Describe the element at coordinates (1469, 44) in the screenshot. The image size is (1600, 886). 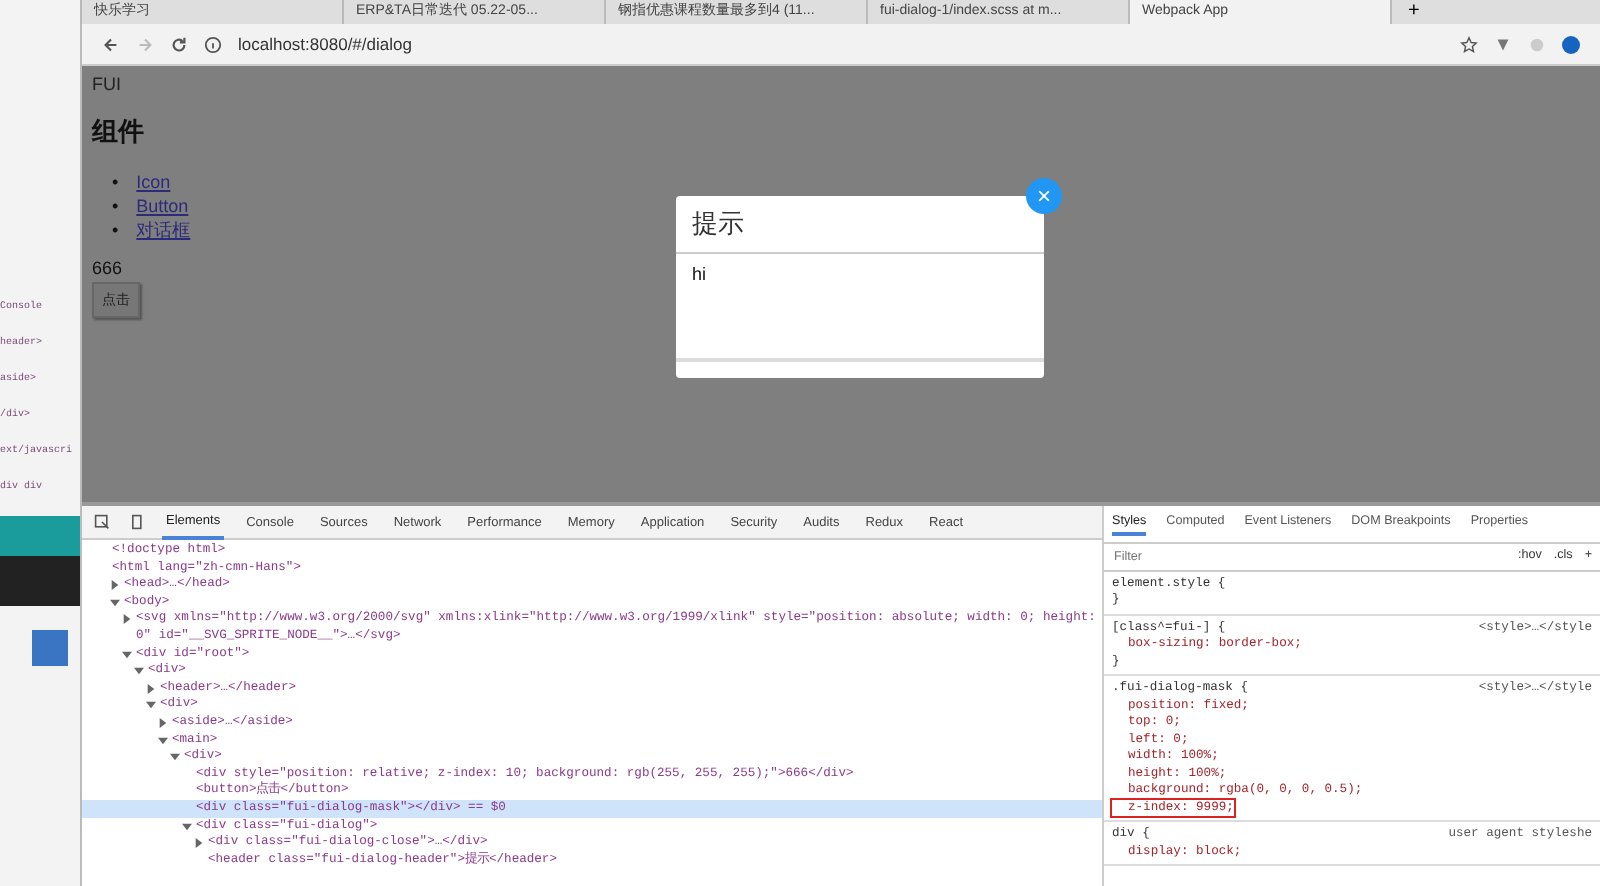
I see `star-icon` at that location.